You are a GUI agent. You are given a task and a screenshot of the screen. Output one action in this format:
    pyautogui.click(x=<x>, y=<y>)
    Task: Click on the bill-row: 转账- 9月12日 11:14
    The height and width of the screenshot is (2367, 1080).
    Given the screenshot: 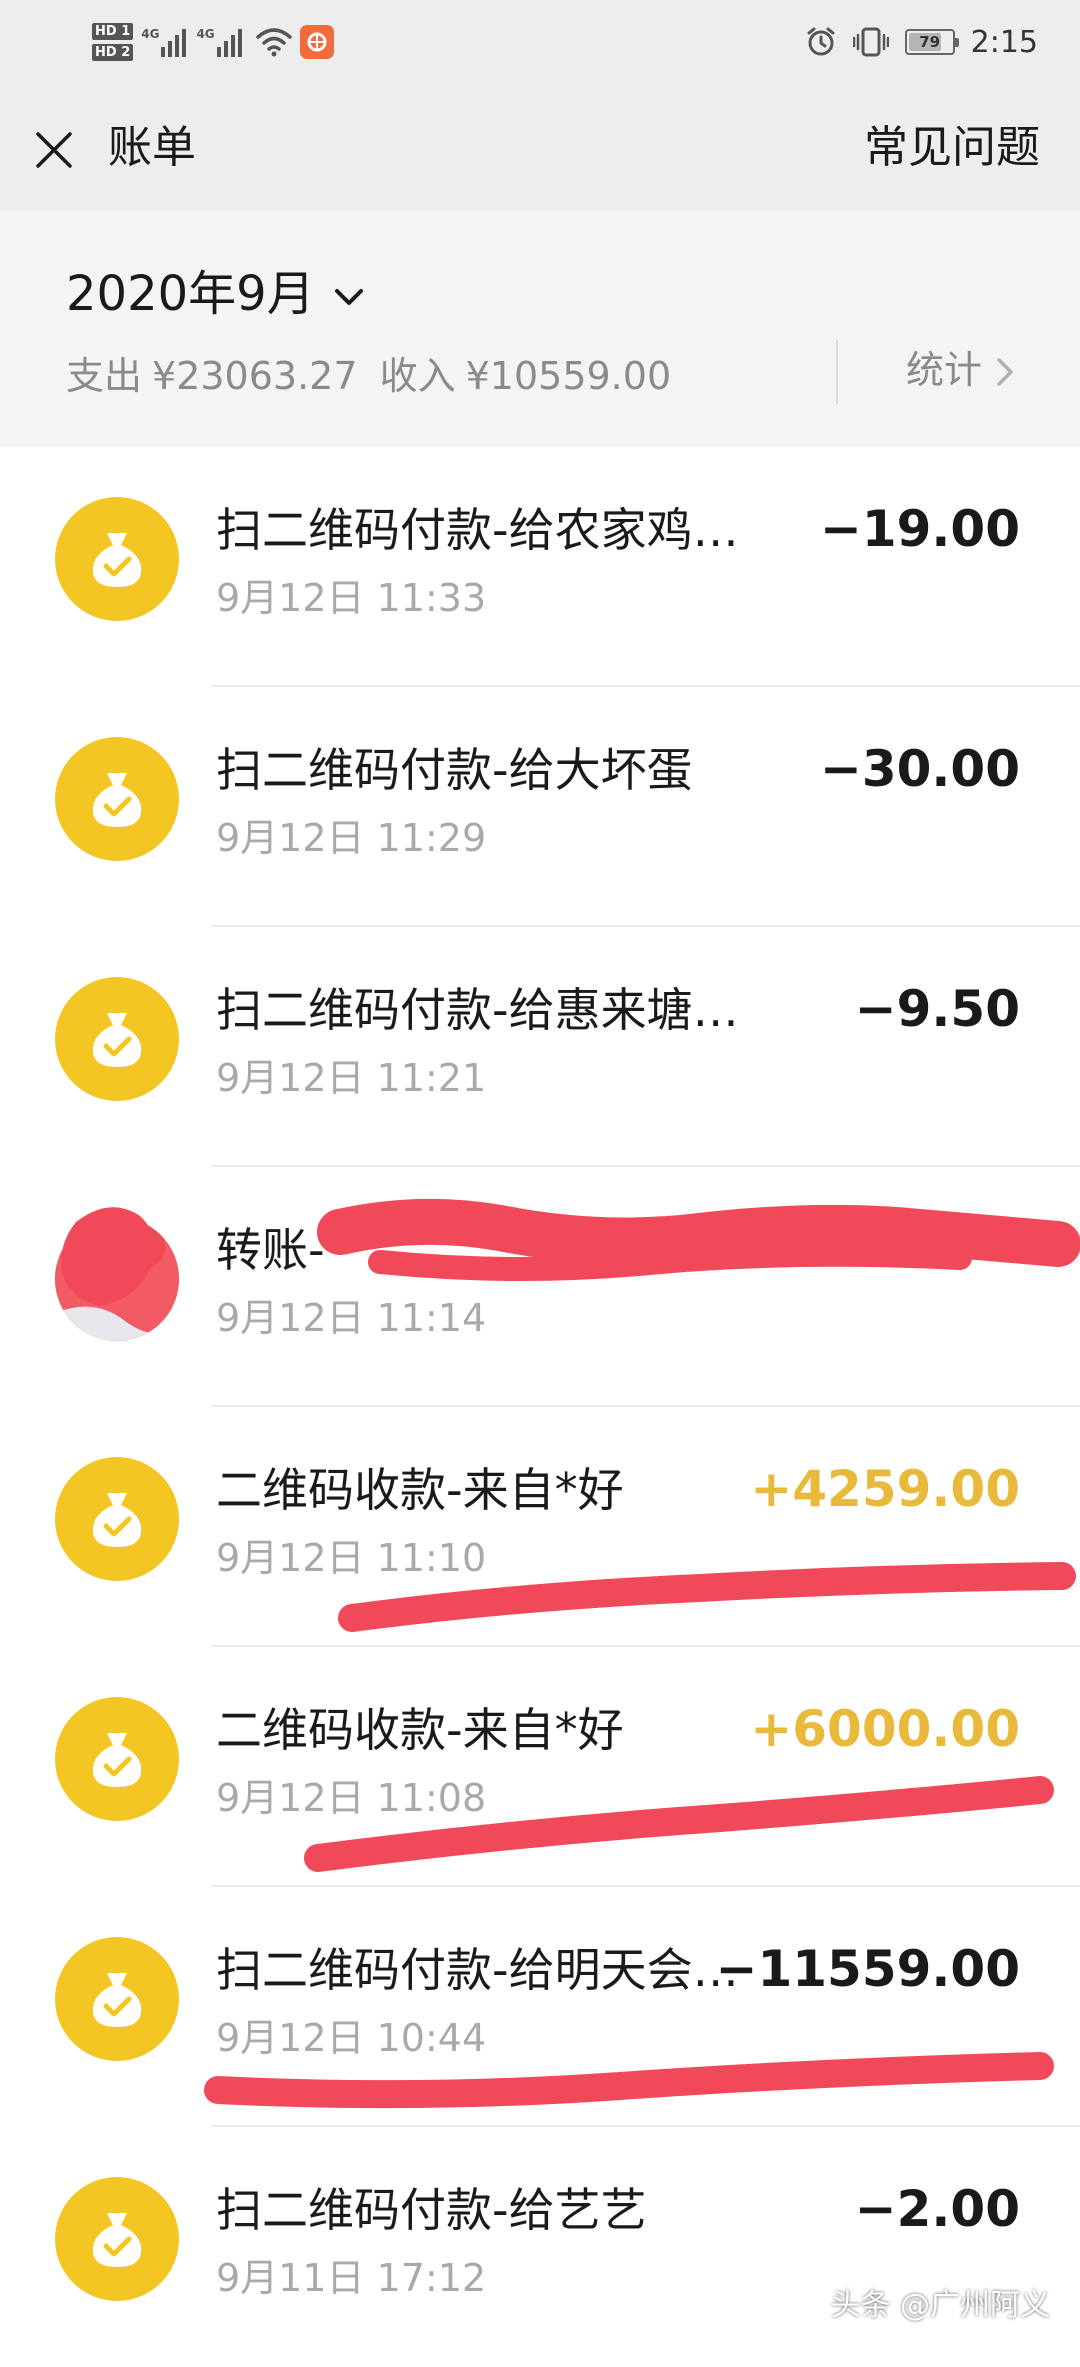 What is the action you would take?
    pyautogui.click(x=540, y=1287)
    